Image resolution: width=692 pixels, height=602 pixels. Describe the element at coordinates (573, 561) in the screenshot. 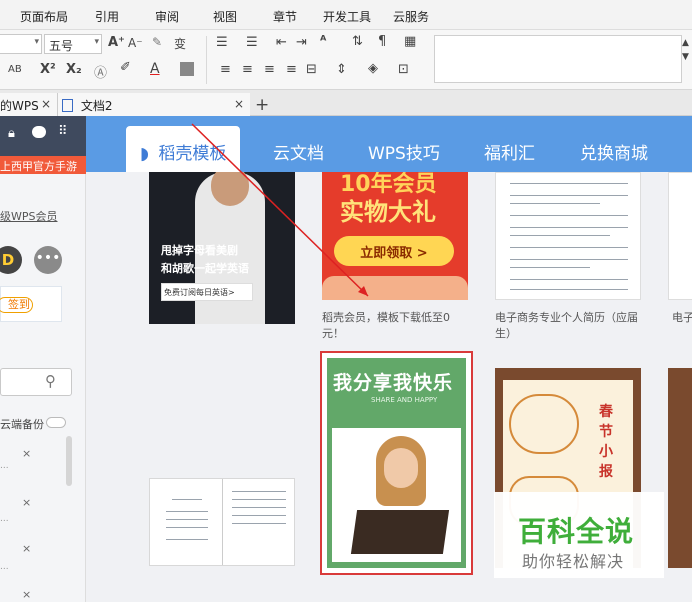

I see `watermark-subtitle: 助你轻松解决` at that location.